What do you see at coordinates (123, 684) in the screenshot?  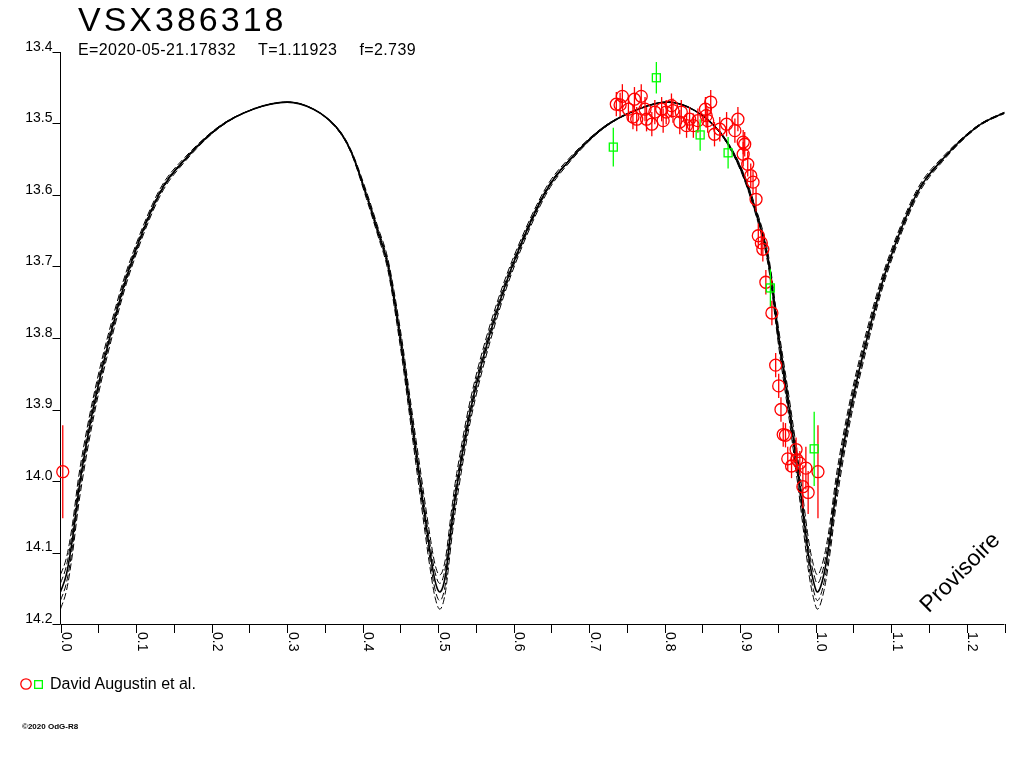 I see `legend-label: David Augustin et al.` at bounding box center [123, 684].